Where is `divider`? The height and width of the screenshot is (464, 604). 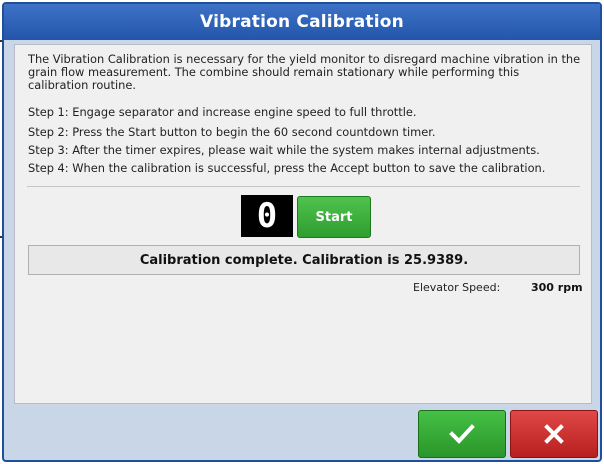
divider is located at coordinates (303, 186).